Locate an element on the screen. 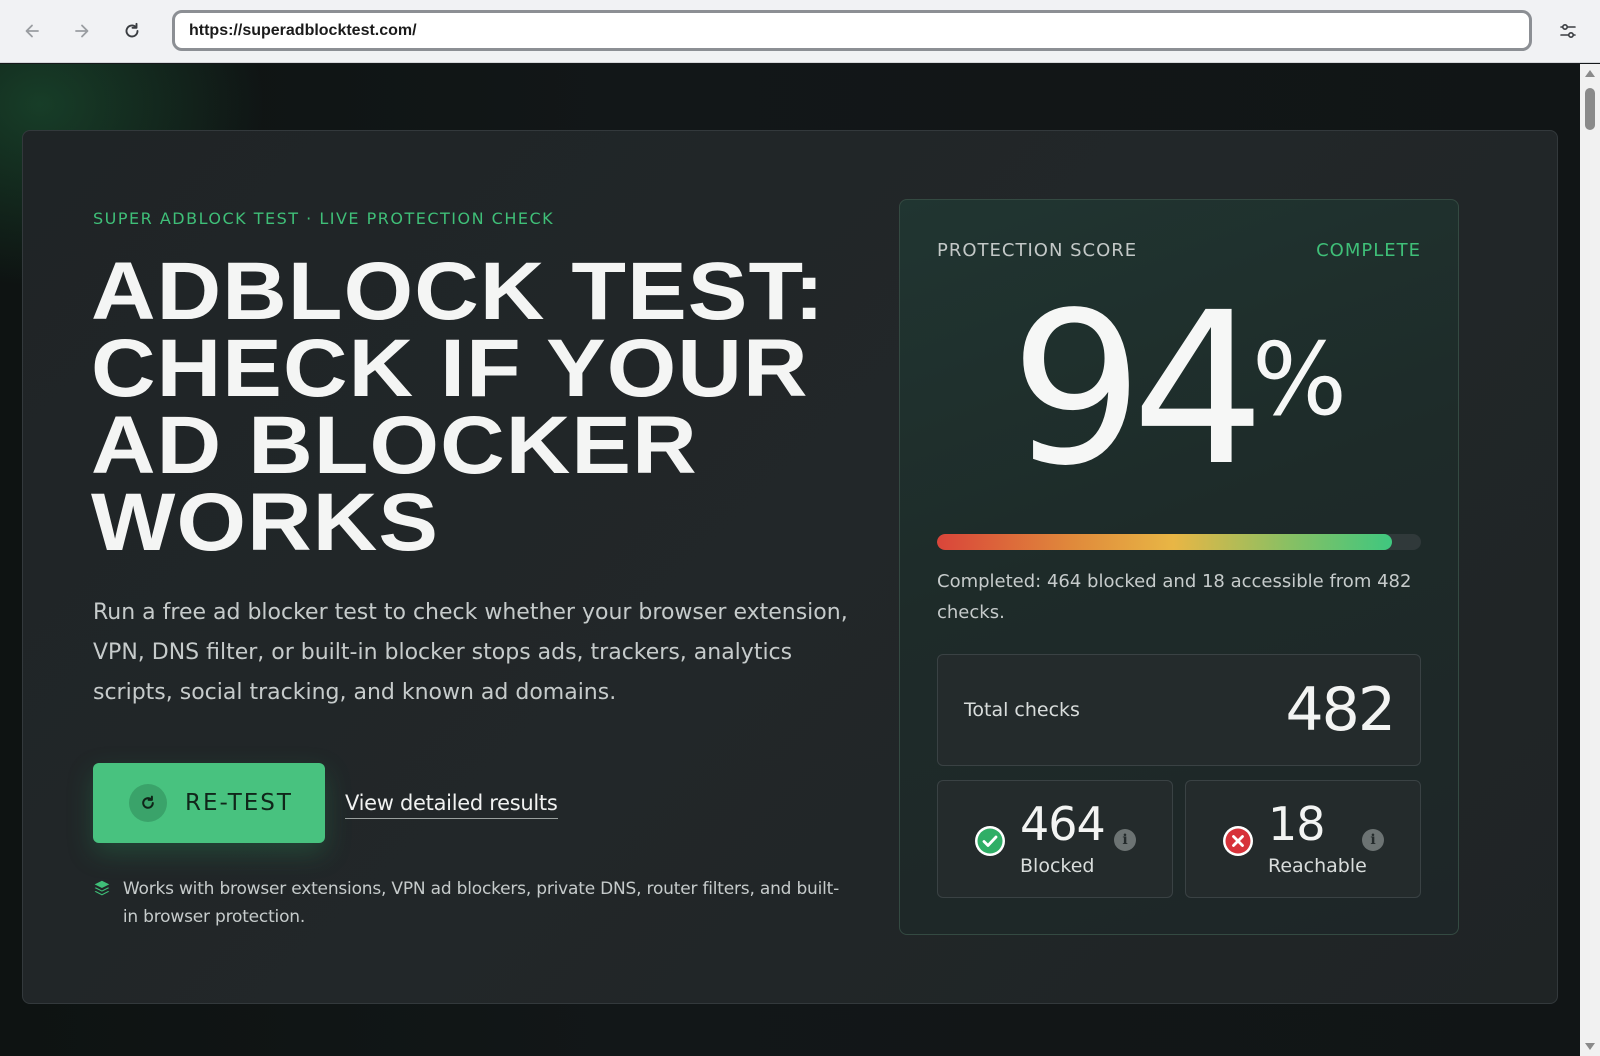 This screenshot has height=1056, width=1600. reachable-label: Reachable is located at coordinates (1317, 866).